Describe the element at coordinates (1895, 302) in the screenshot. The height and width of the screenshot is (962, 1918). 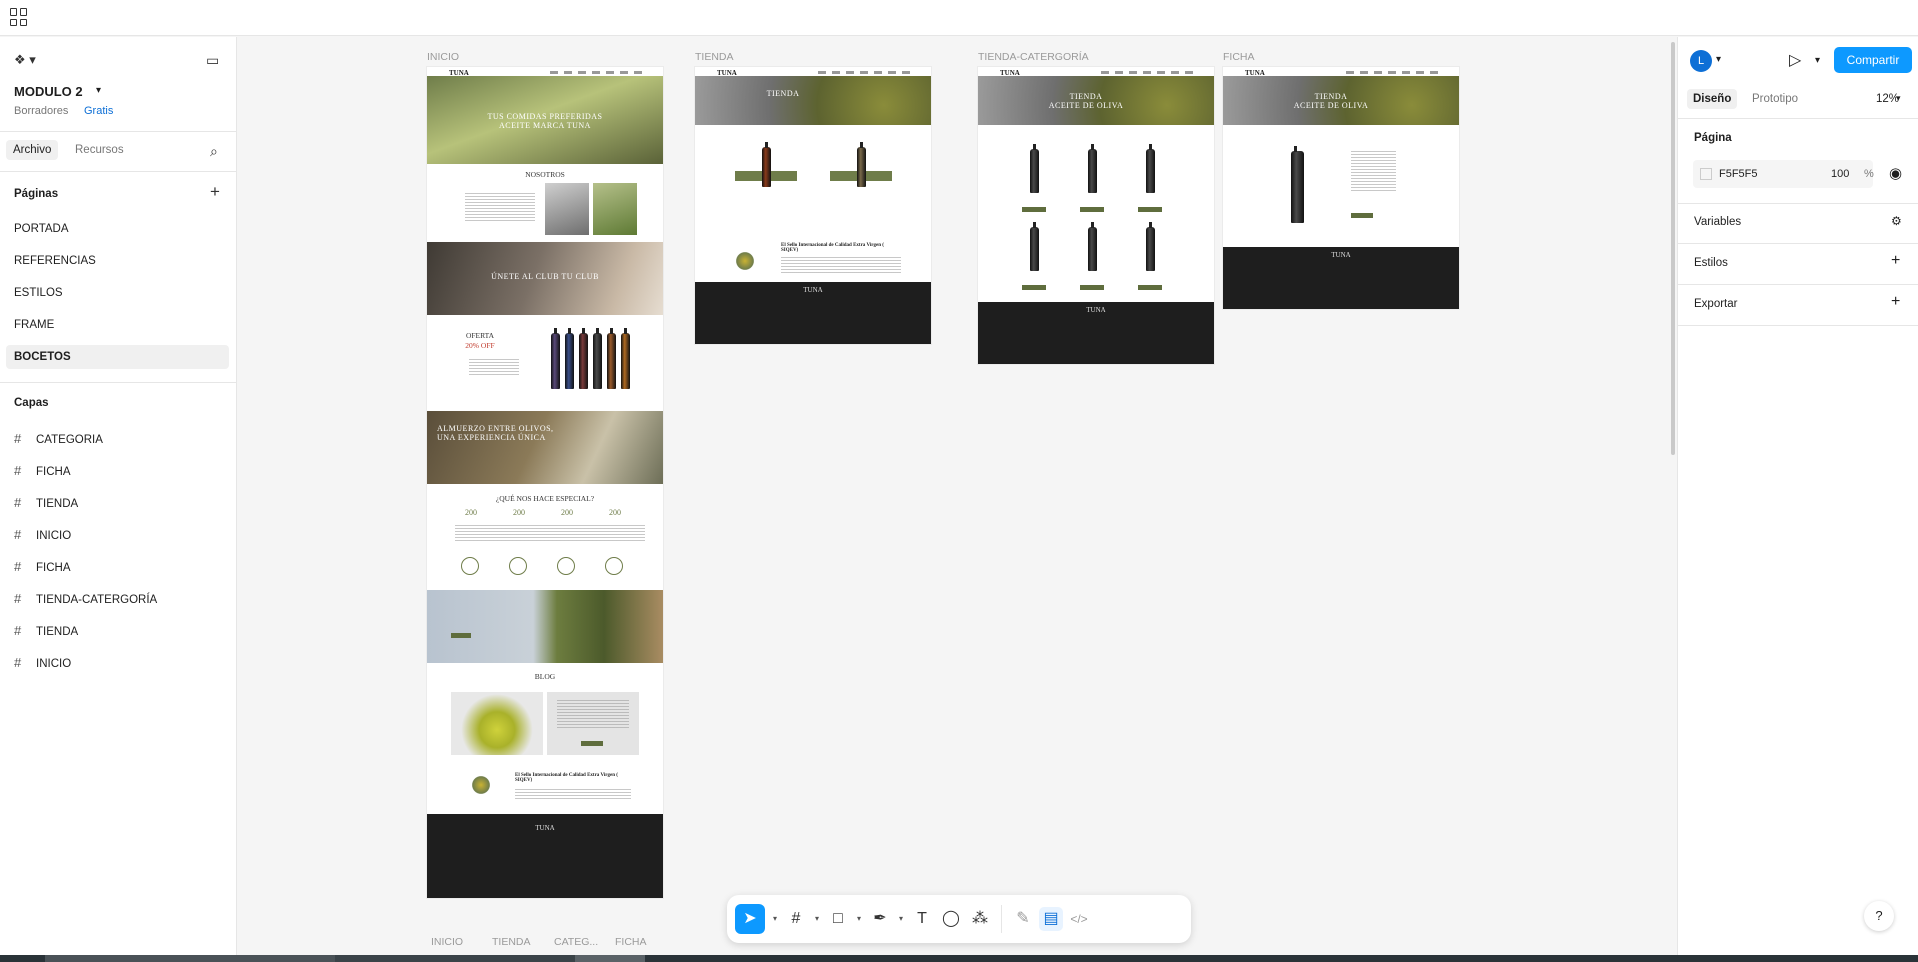
I see `add-export-icon: +` at that location.